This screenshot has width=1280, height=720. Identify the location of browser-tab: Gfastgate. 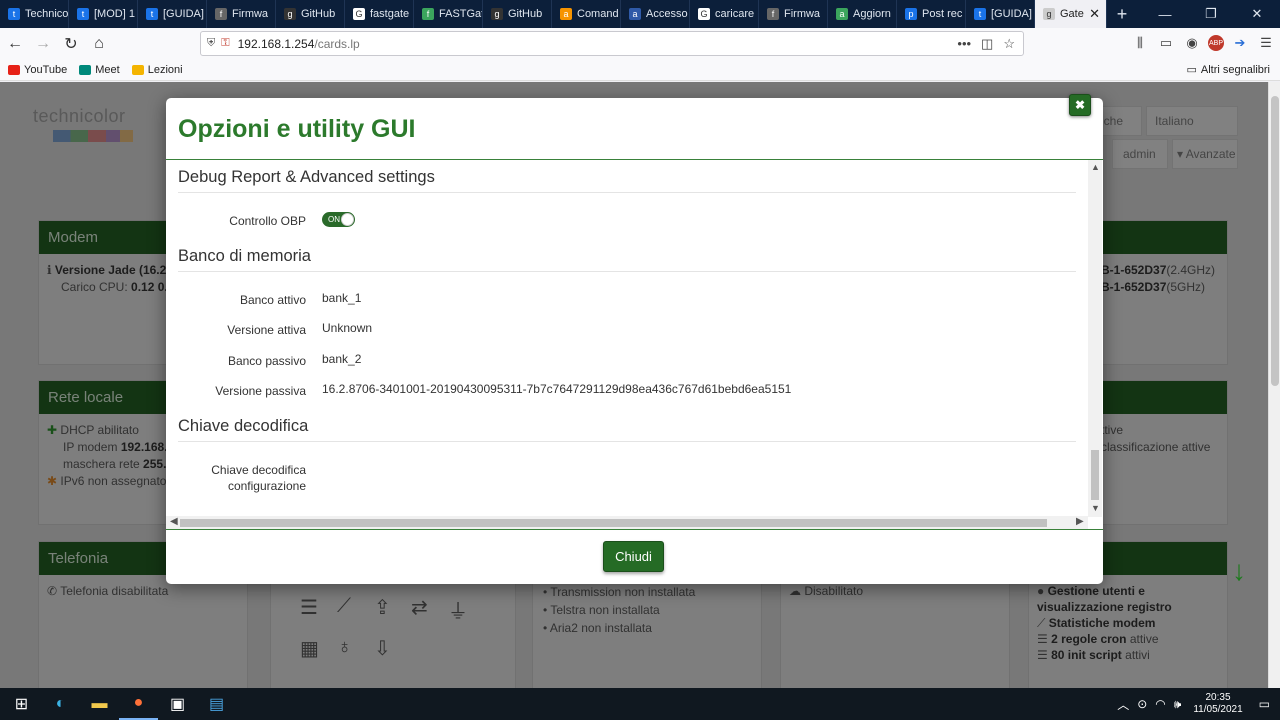
(379, 14).